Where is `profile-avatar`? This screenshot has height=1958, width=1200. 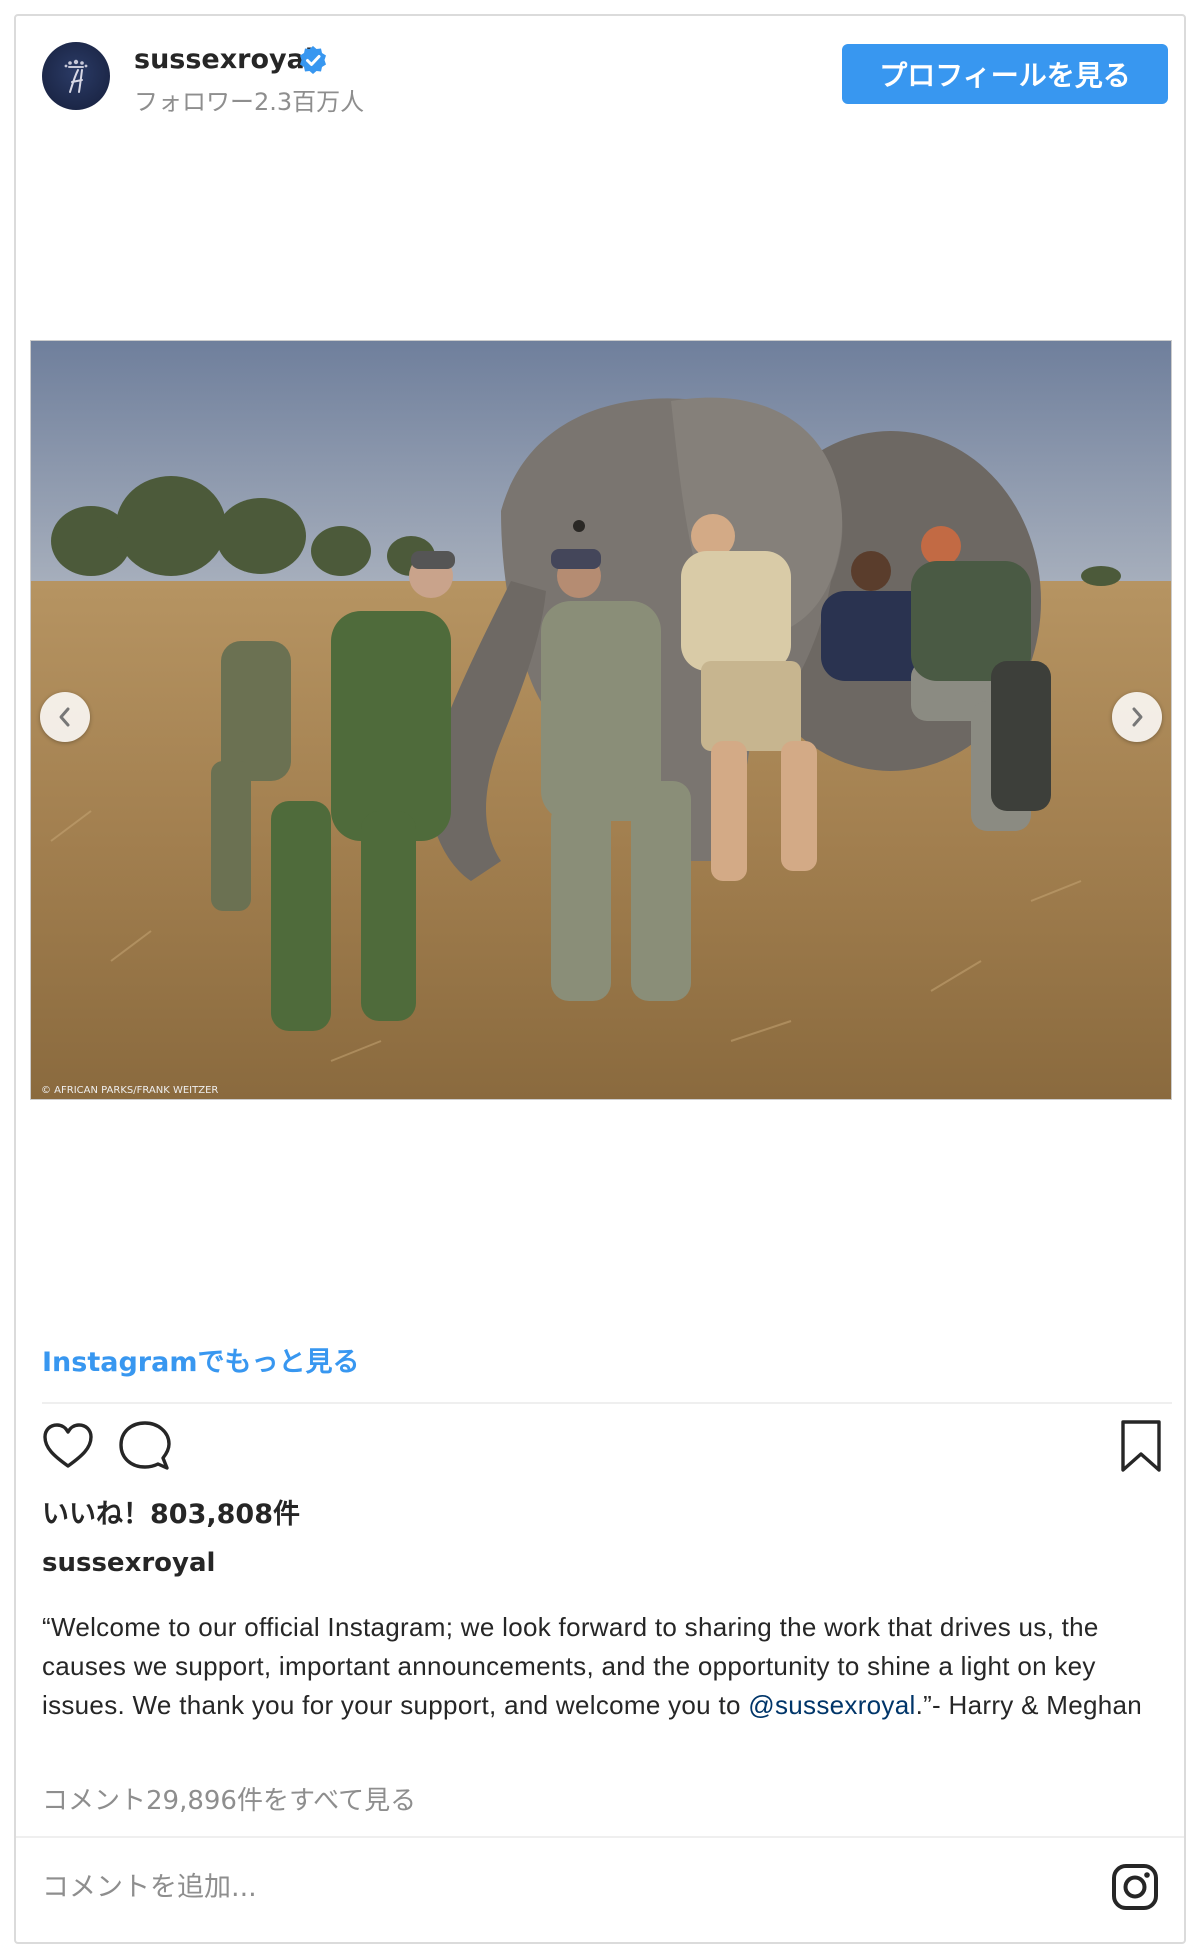 profile-avatar is located at coordinates (76, 76).